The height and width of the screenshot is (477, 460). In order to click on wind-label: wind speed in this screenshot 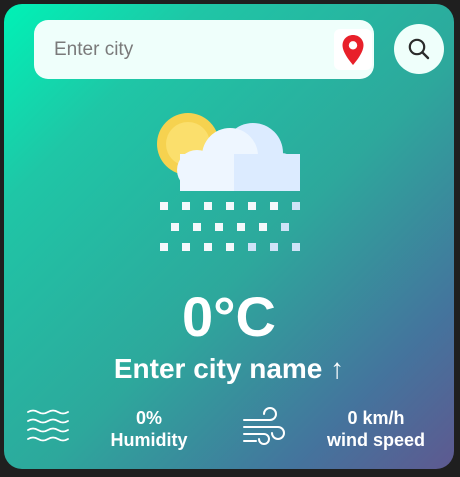, I will do `click(375, 440)`.